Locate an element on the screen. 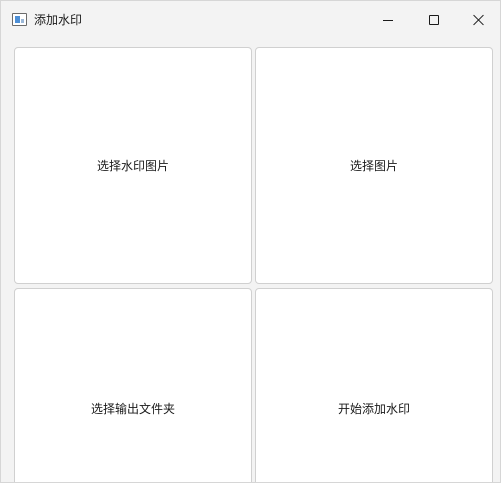 The height and width of the screenshot is (483, 501). minimize-icon is located at coordinates (388, 20).